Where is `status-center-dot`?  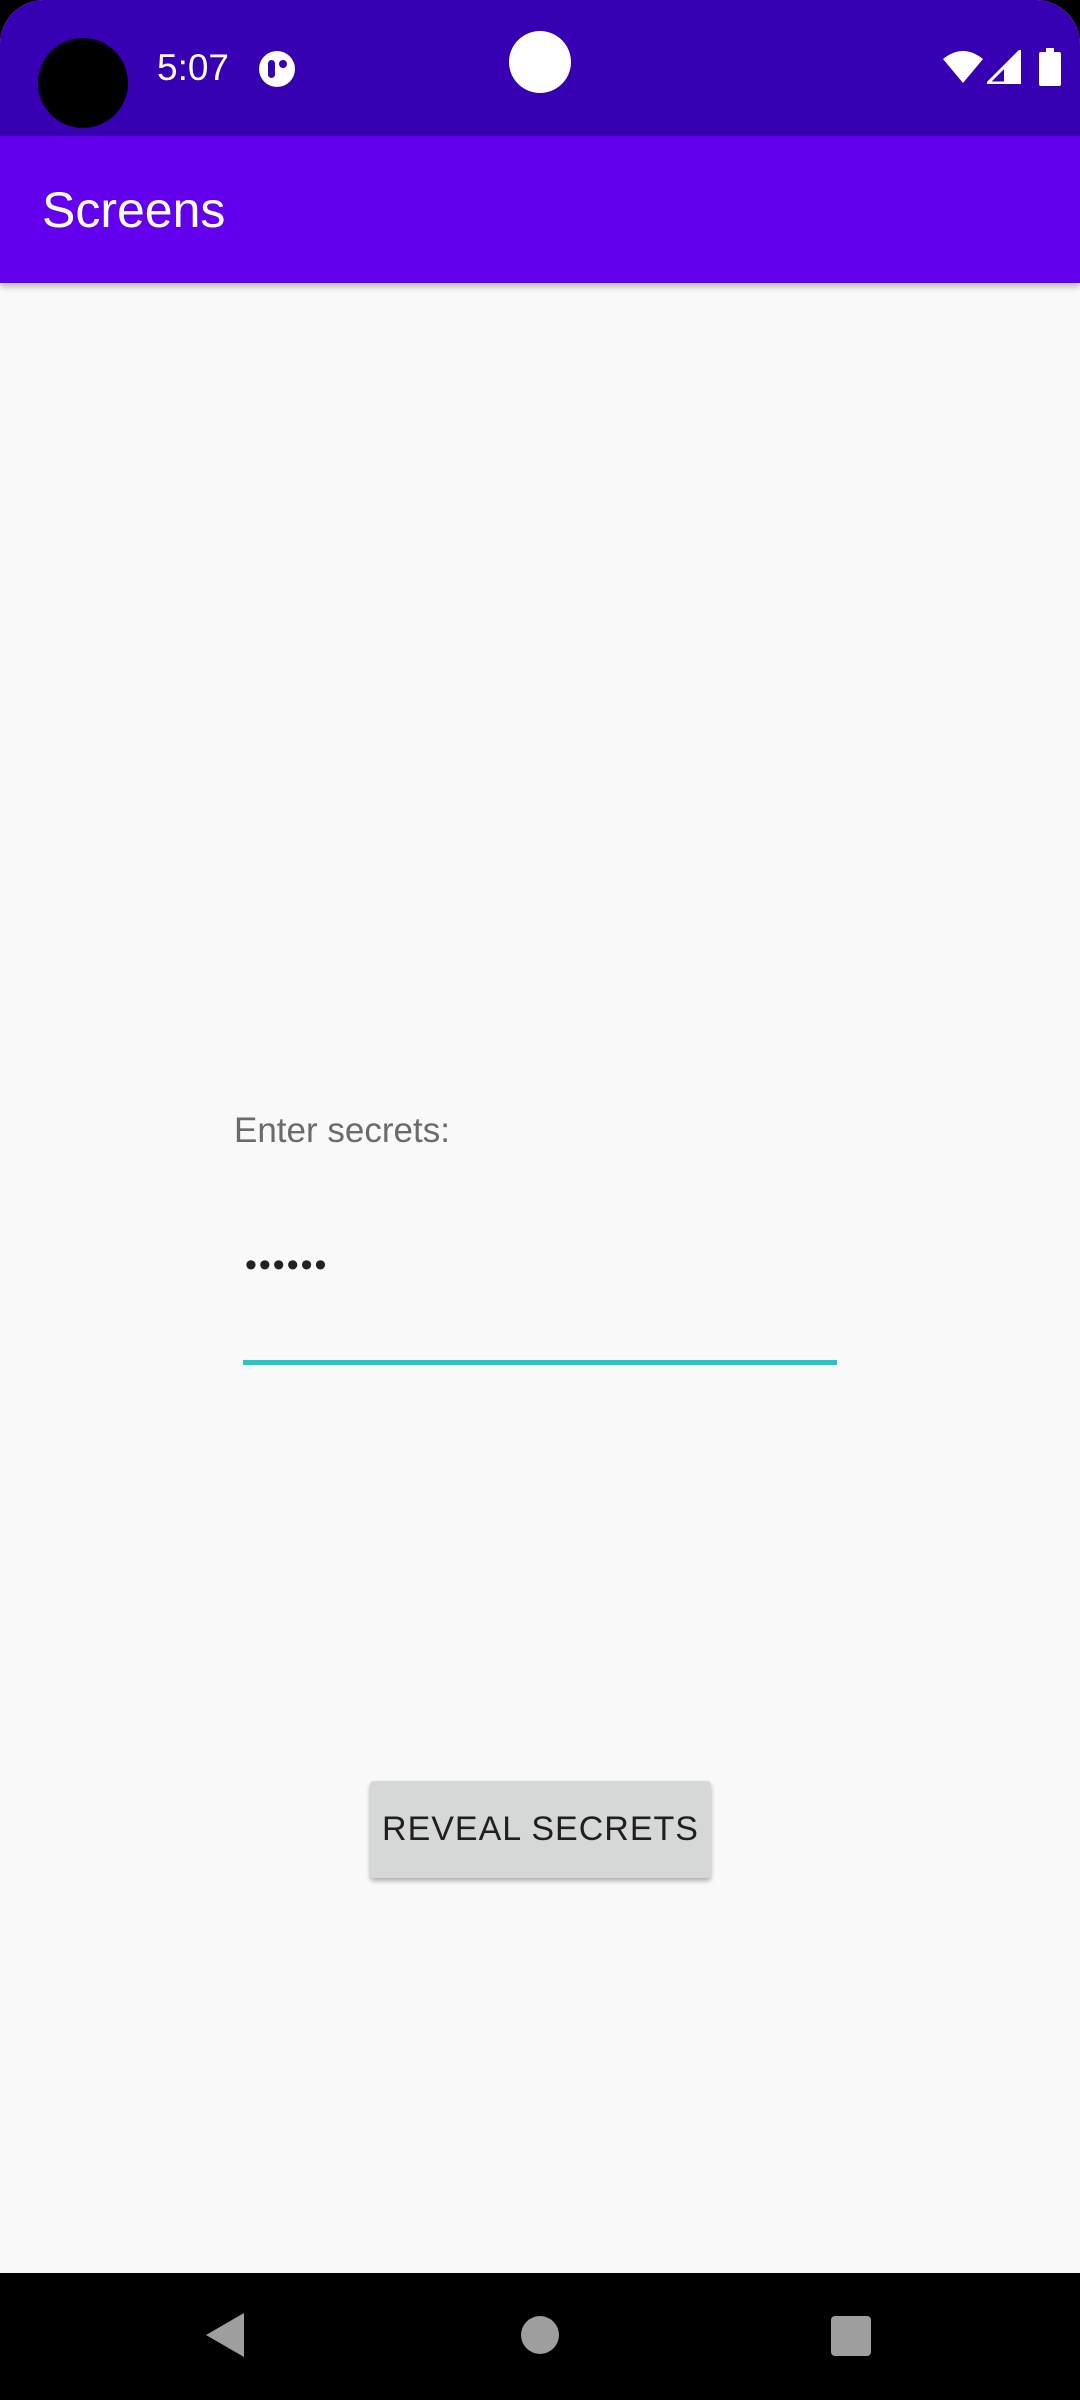 status-center-dot is located at coordinates (540, 62).